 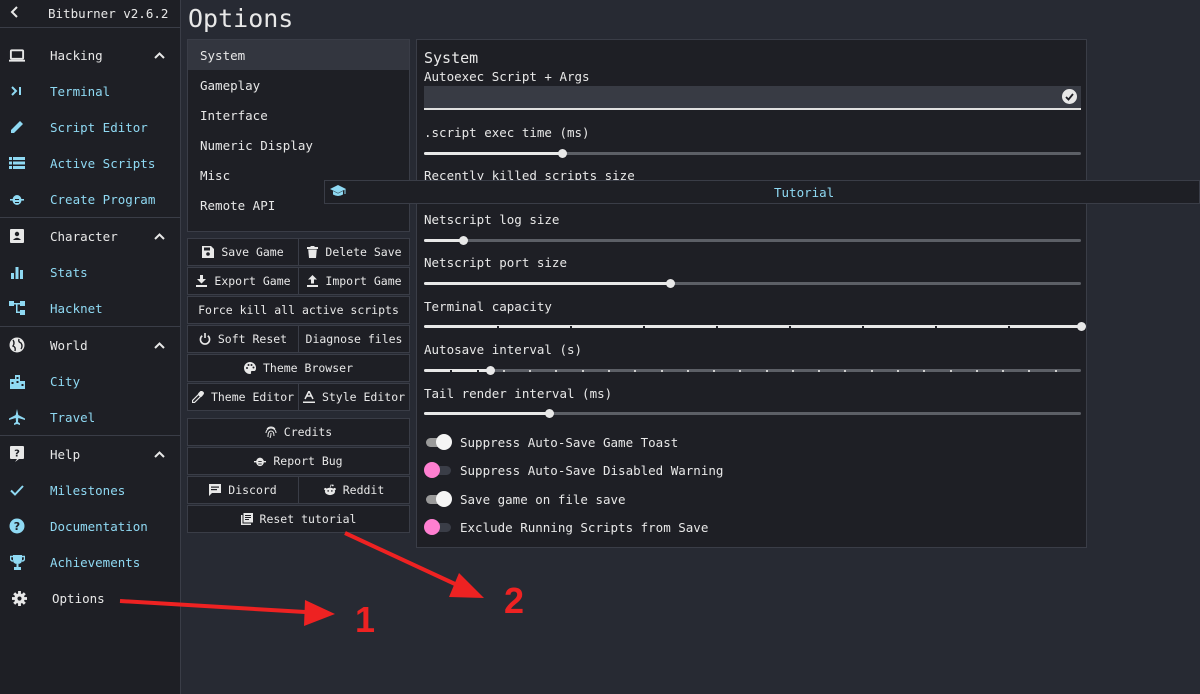 I want to click on save-on-file-save-switch, so click(x=438, y=499).